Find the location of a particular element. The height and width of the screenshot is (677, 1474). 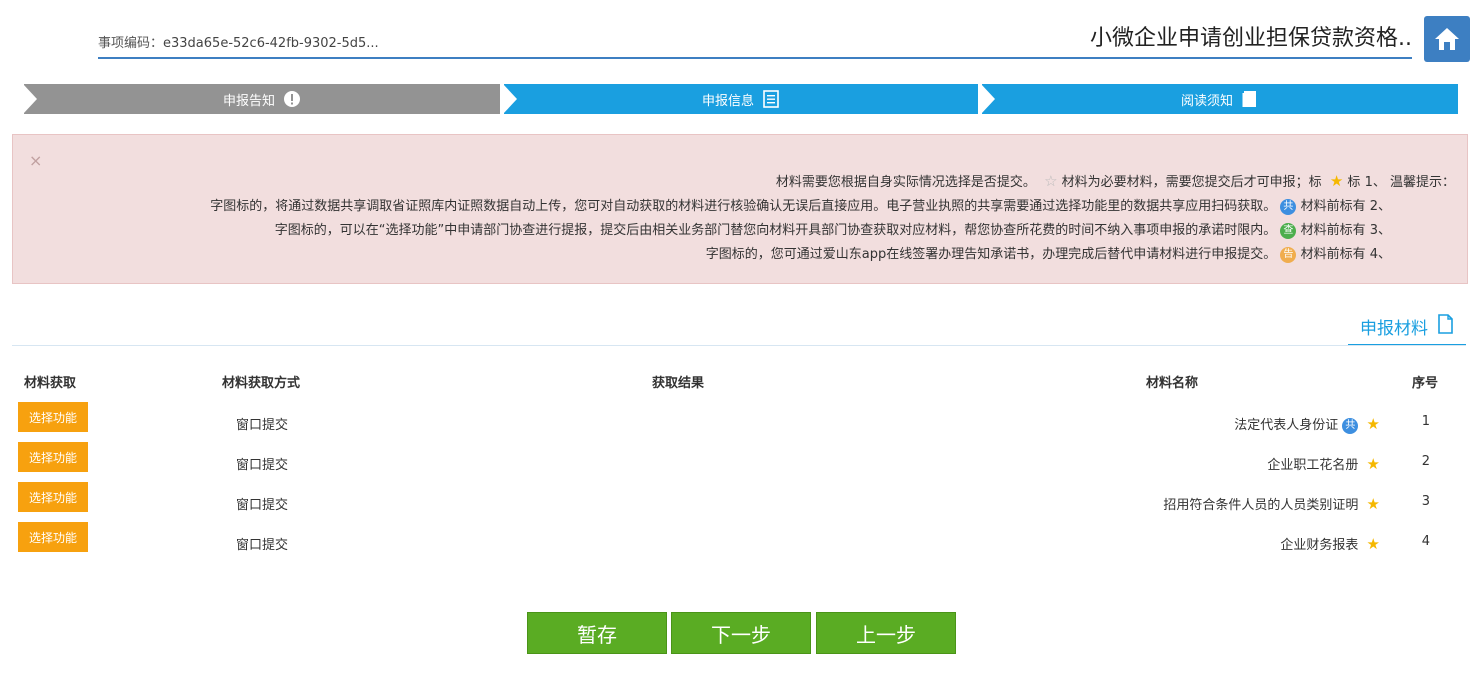

prev-button: 上一步 is located at coordinates (886, 633).